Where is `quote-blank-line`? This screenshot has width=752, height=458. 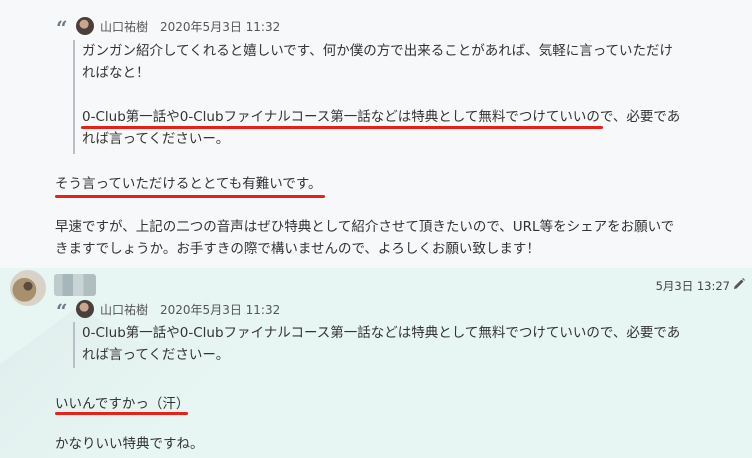
quote-blank-line is located at coordinates (397, 95).